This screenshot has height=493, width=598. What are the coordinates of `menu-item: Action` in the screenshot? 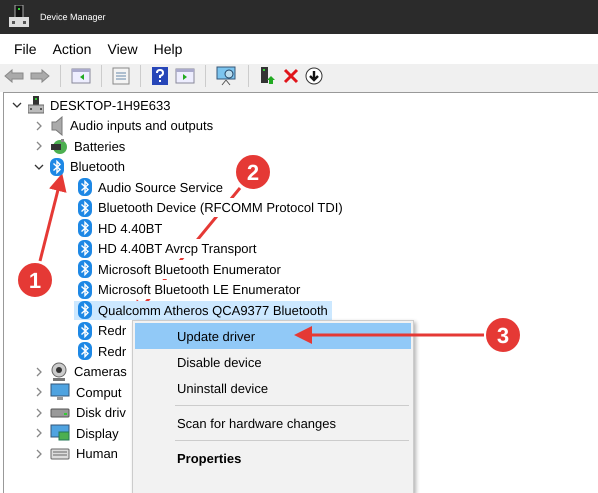 It's located at (72, 49).